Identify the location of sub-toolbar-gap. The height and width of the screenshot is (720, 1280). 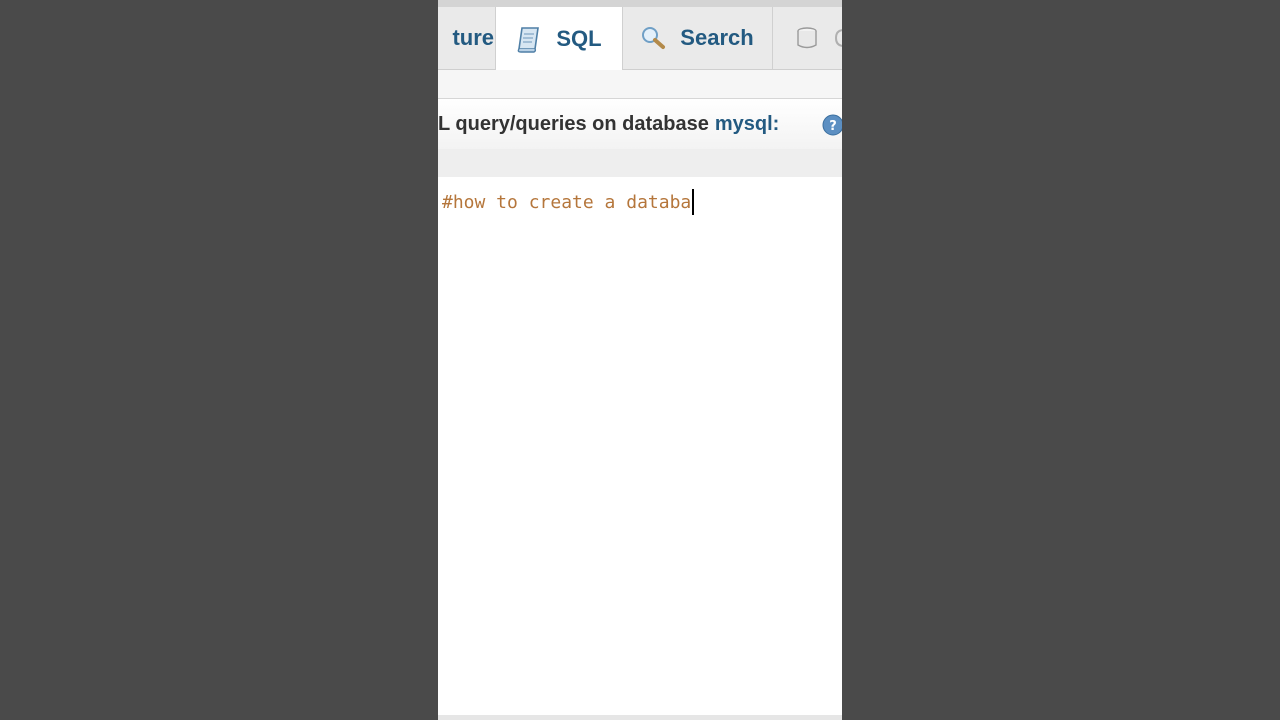
(640, 84).